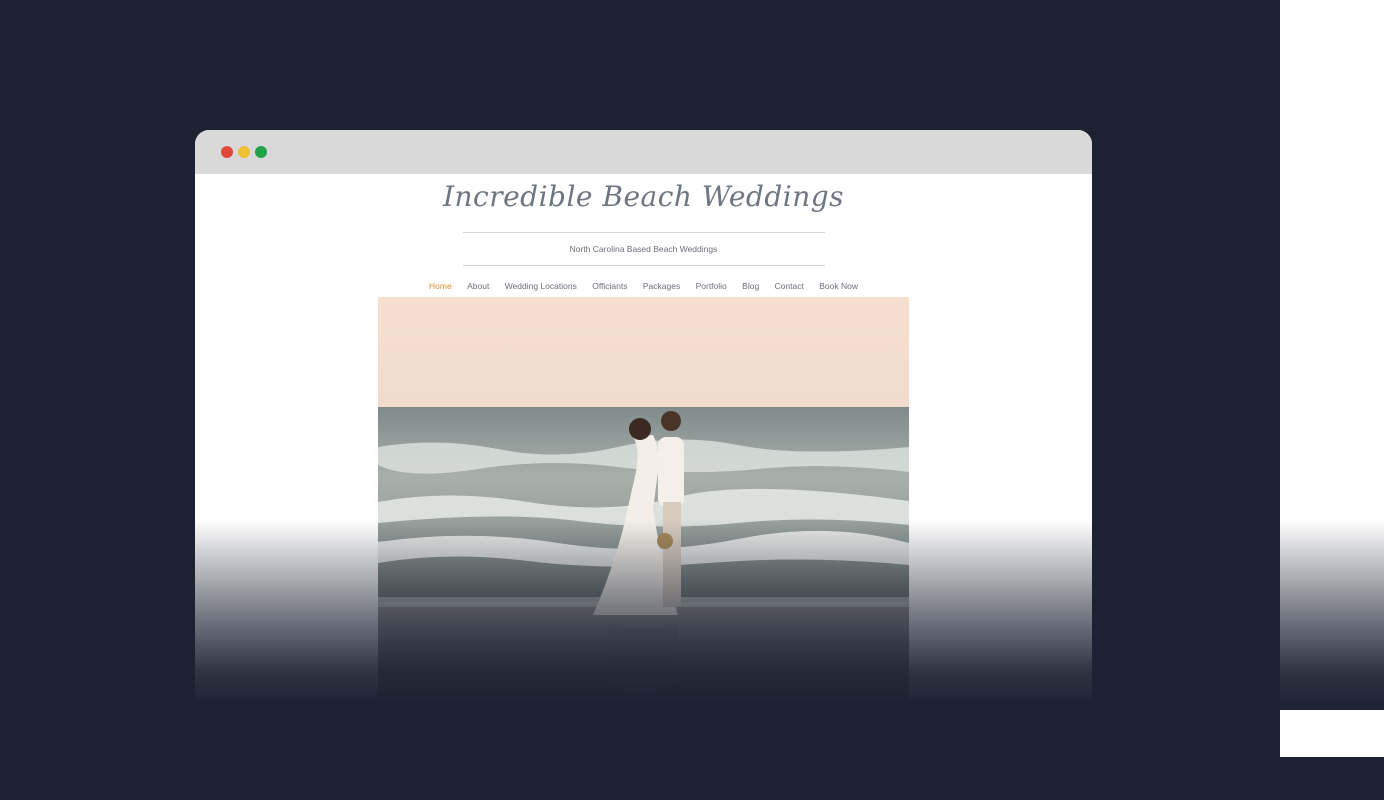 The width and height of the screenshot is (1384, 800). I want to click on site-title: Incredible Beach Weddings, so click(643, 196).